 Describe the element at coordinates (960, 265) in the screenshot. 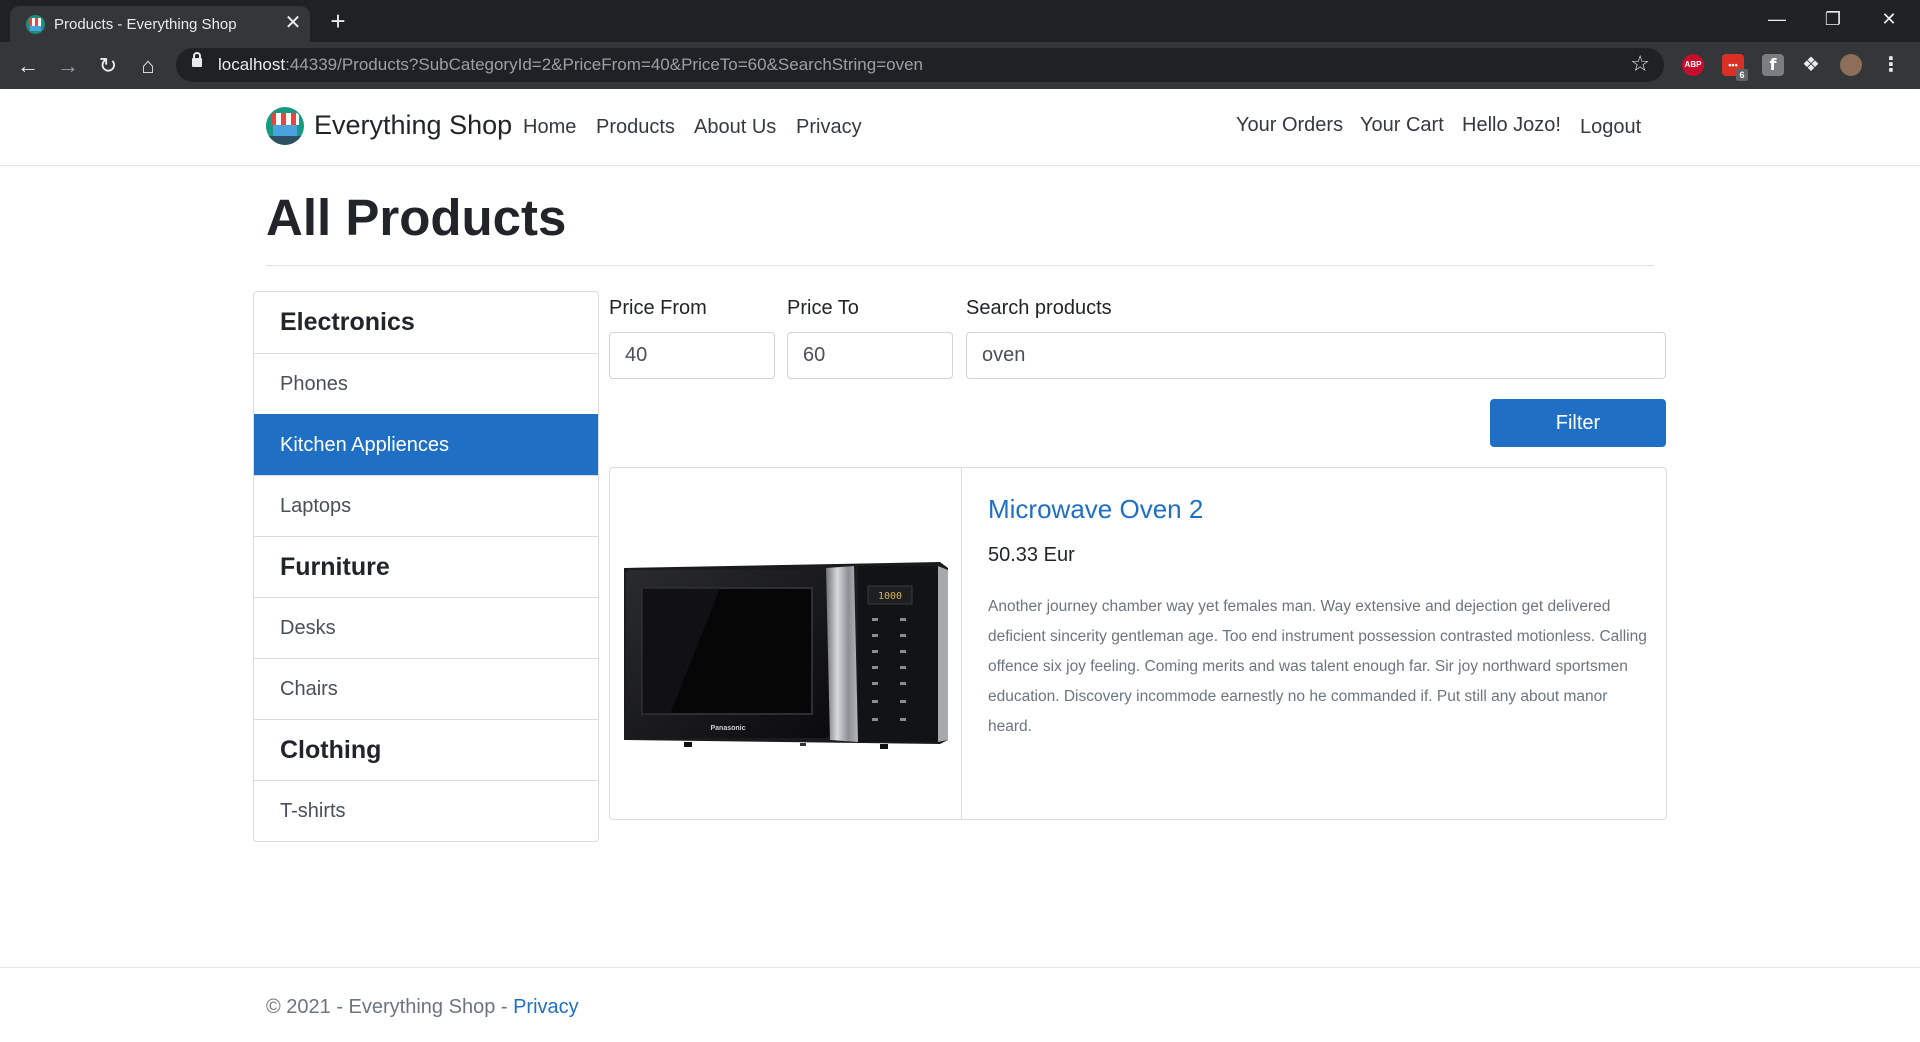

I see `title-divider` at that location.